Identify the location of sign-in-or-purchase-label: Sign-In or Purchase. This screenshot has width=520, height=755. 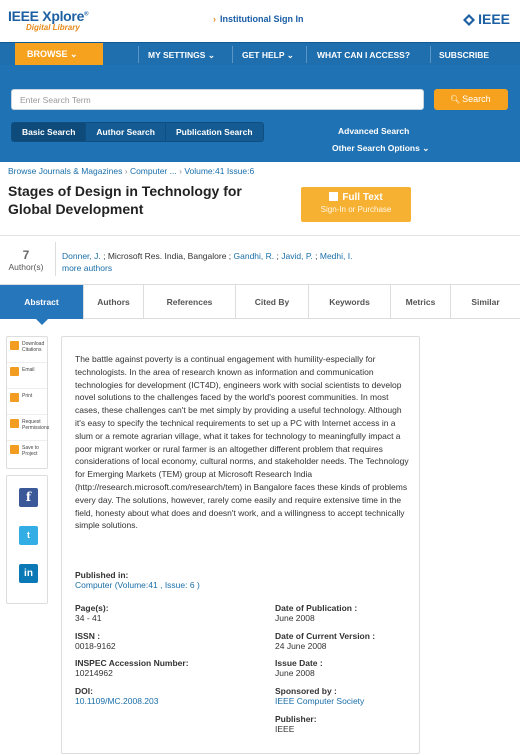
(356, 209).